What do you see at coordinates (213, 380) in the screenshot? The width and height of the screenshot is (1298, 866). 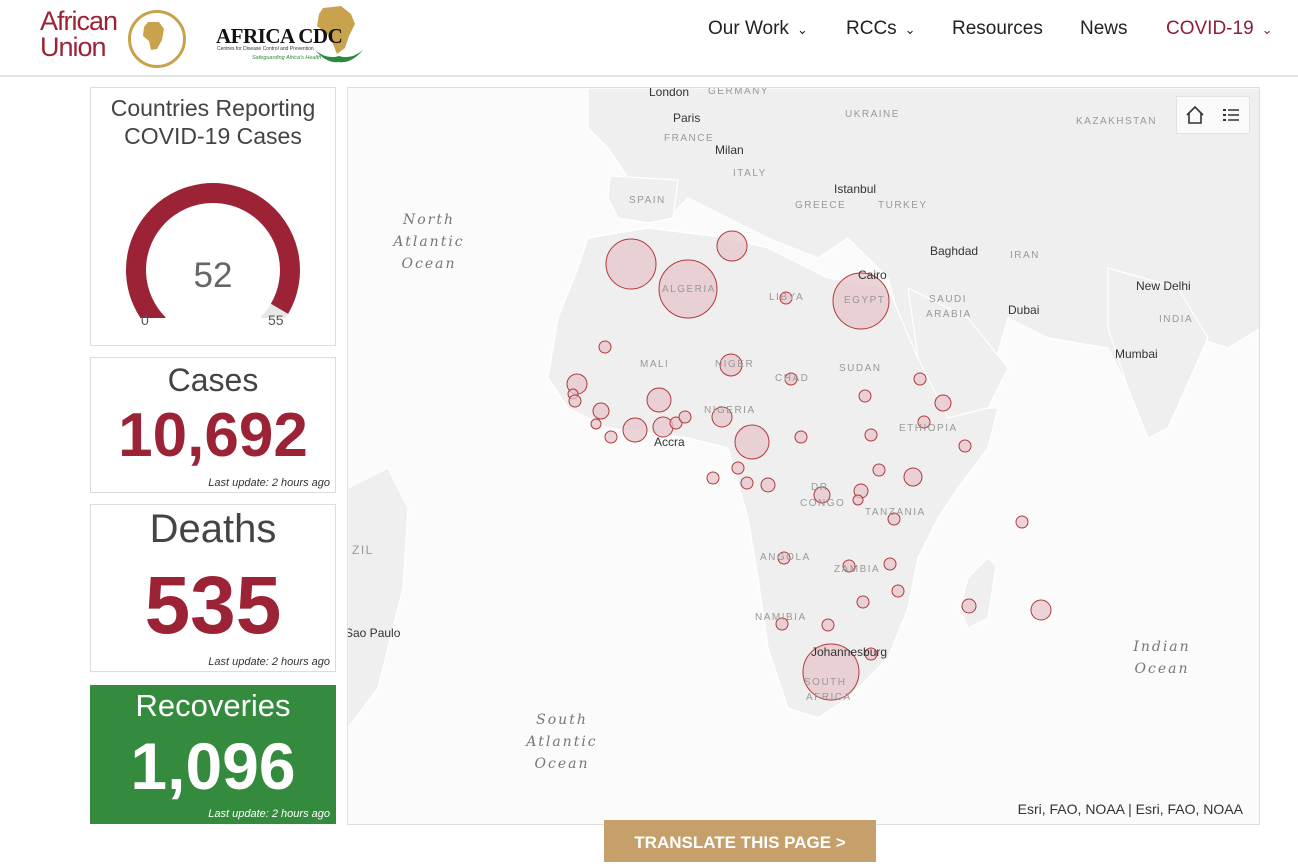 I see `cases-label: Cases` at bounding box center [213, 380].